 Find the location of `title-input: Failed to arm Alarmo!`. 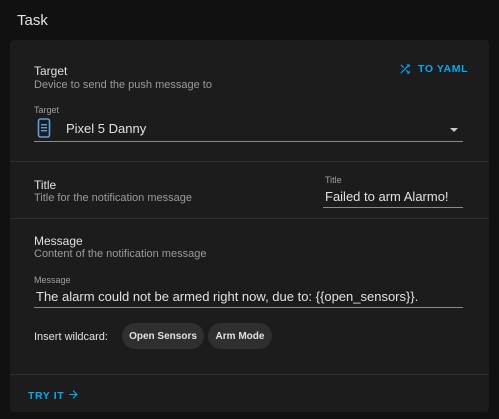

title-input: Failed to arm Alarmo! is located at coordinates (393, 197).